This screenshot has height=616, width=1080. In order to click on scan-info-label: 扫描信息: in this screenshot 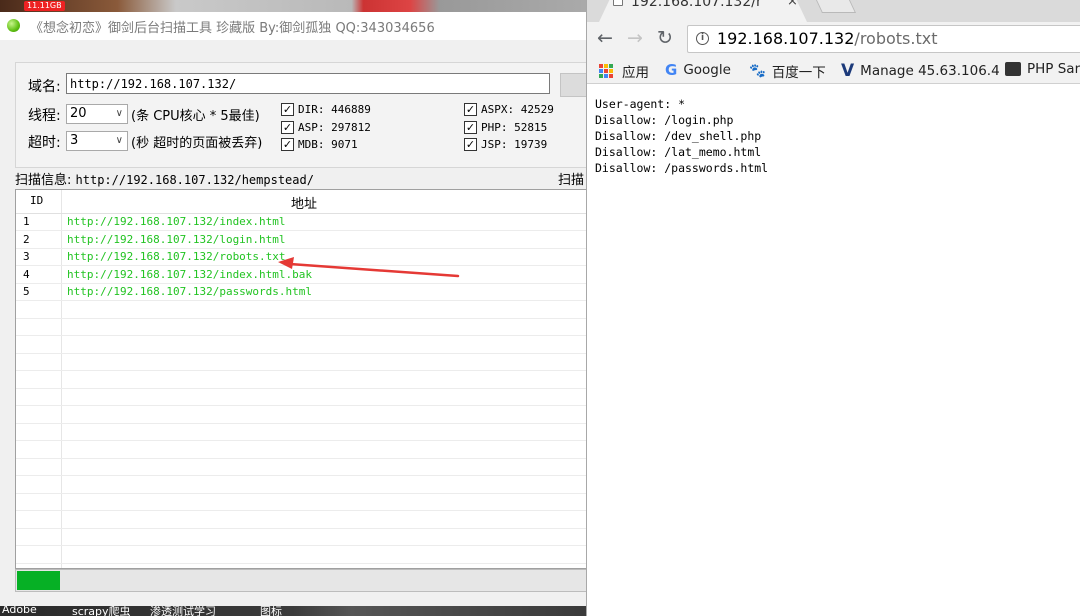, I will do `click(43, 180)`.